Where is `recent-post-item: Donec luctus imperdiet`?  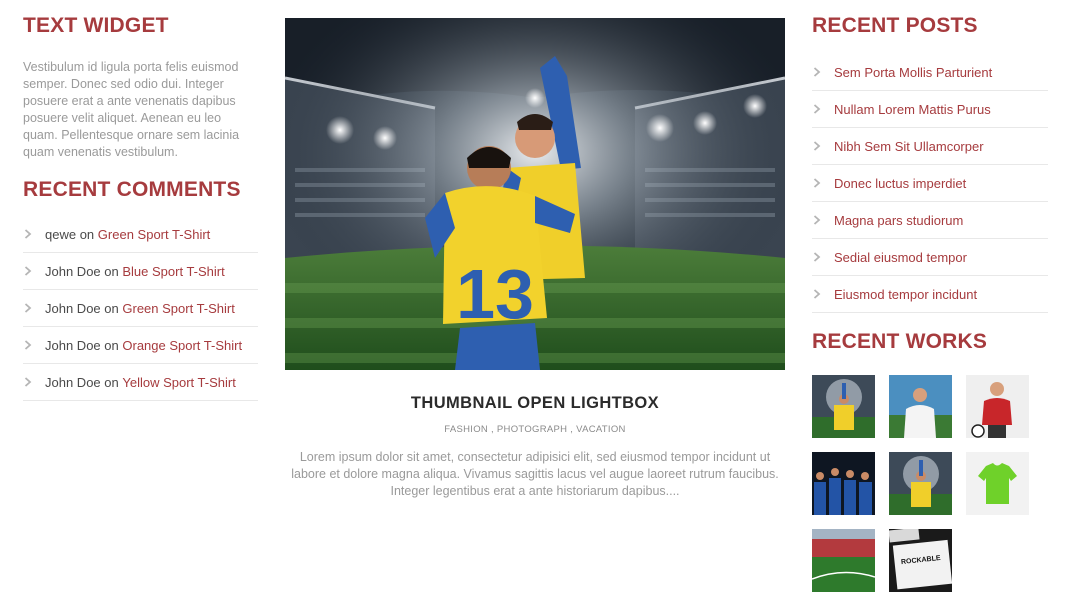
recent-post-item: Donec luctus imperdiet is located at coordinates (930, 183).